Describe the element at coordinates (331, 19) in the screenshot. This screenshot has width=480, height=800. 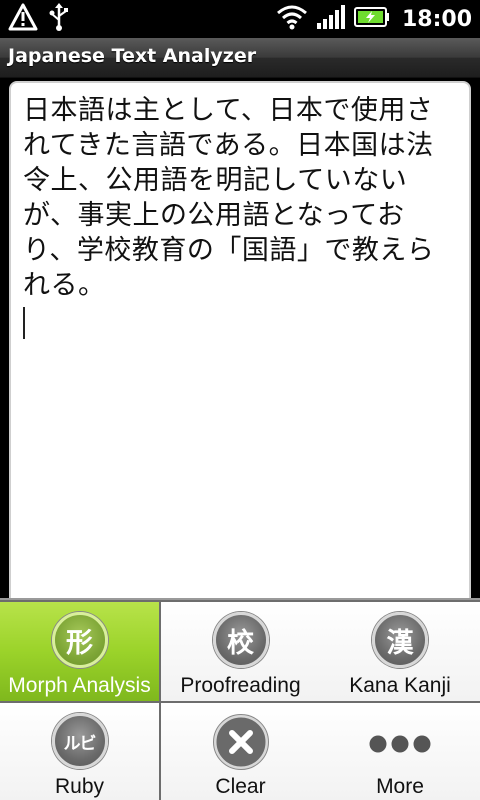
I see `signal-icon` at that location.